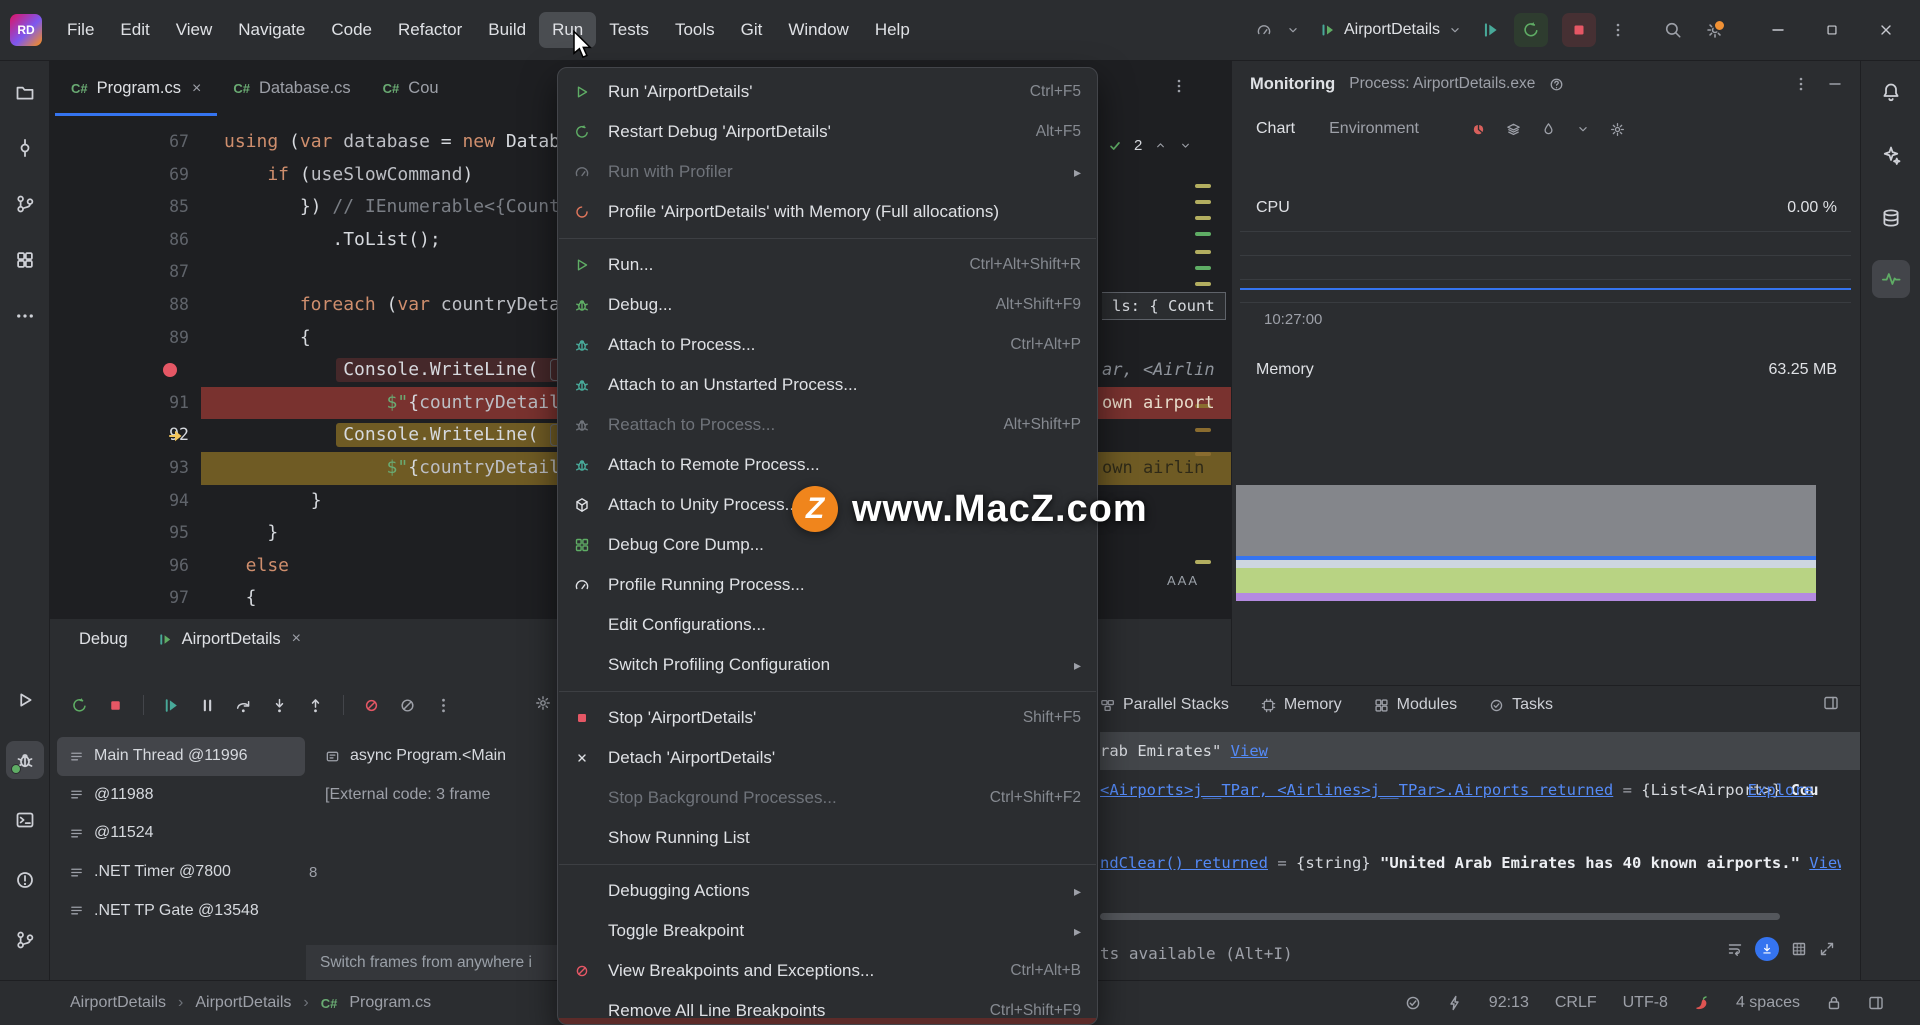  Describe the element at coordinates (119, 566) in the screenshot. I see `line-number: 96` at that location.